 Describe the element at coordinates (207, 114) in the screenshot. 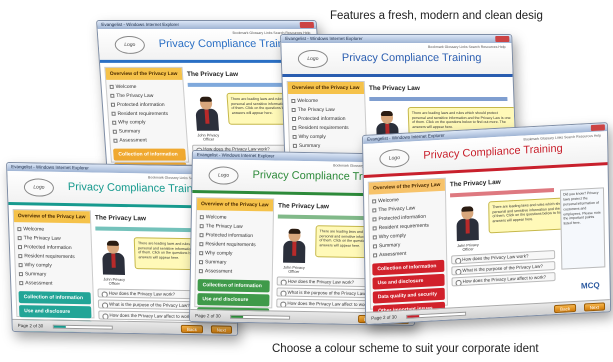

I see `presenter-avatar` at that location.